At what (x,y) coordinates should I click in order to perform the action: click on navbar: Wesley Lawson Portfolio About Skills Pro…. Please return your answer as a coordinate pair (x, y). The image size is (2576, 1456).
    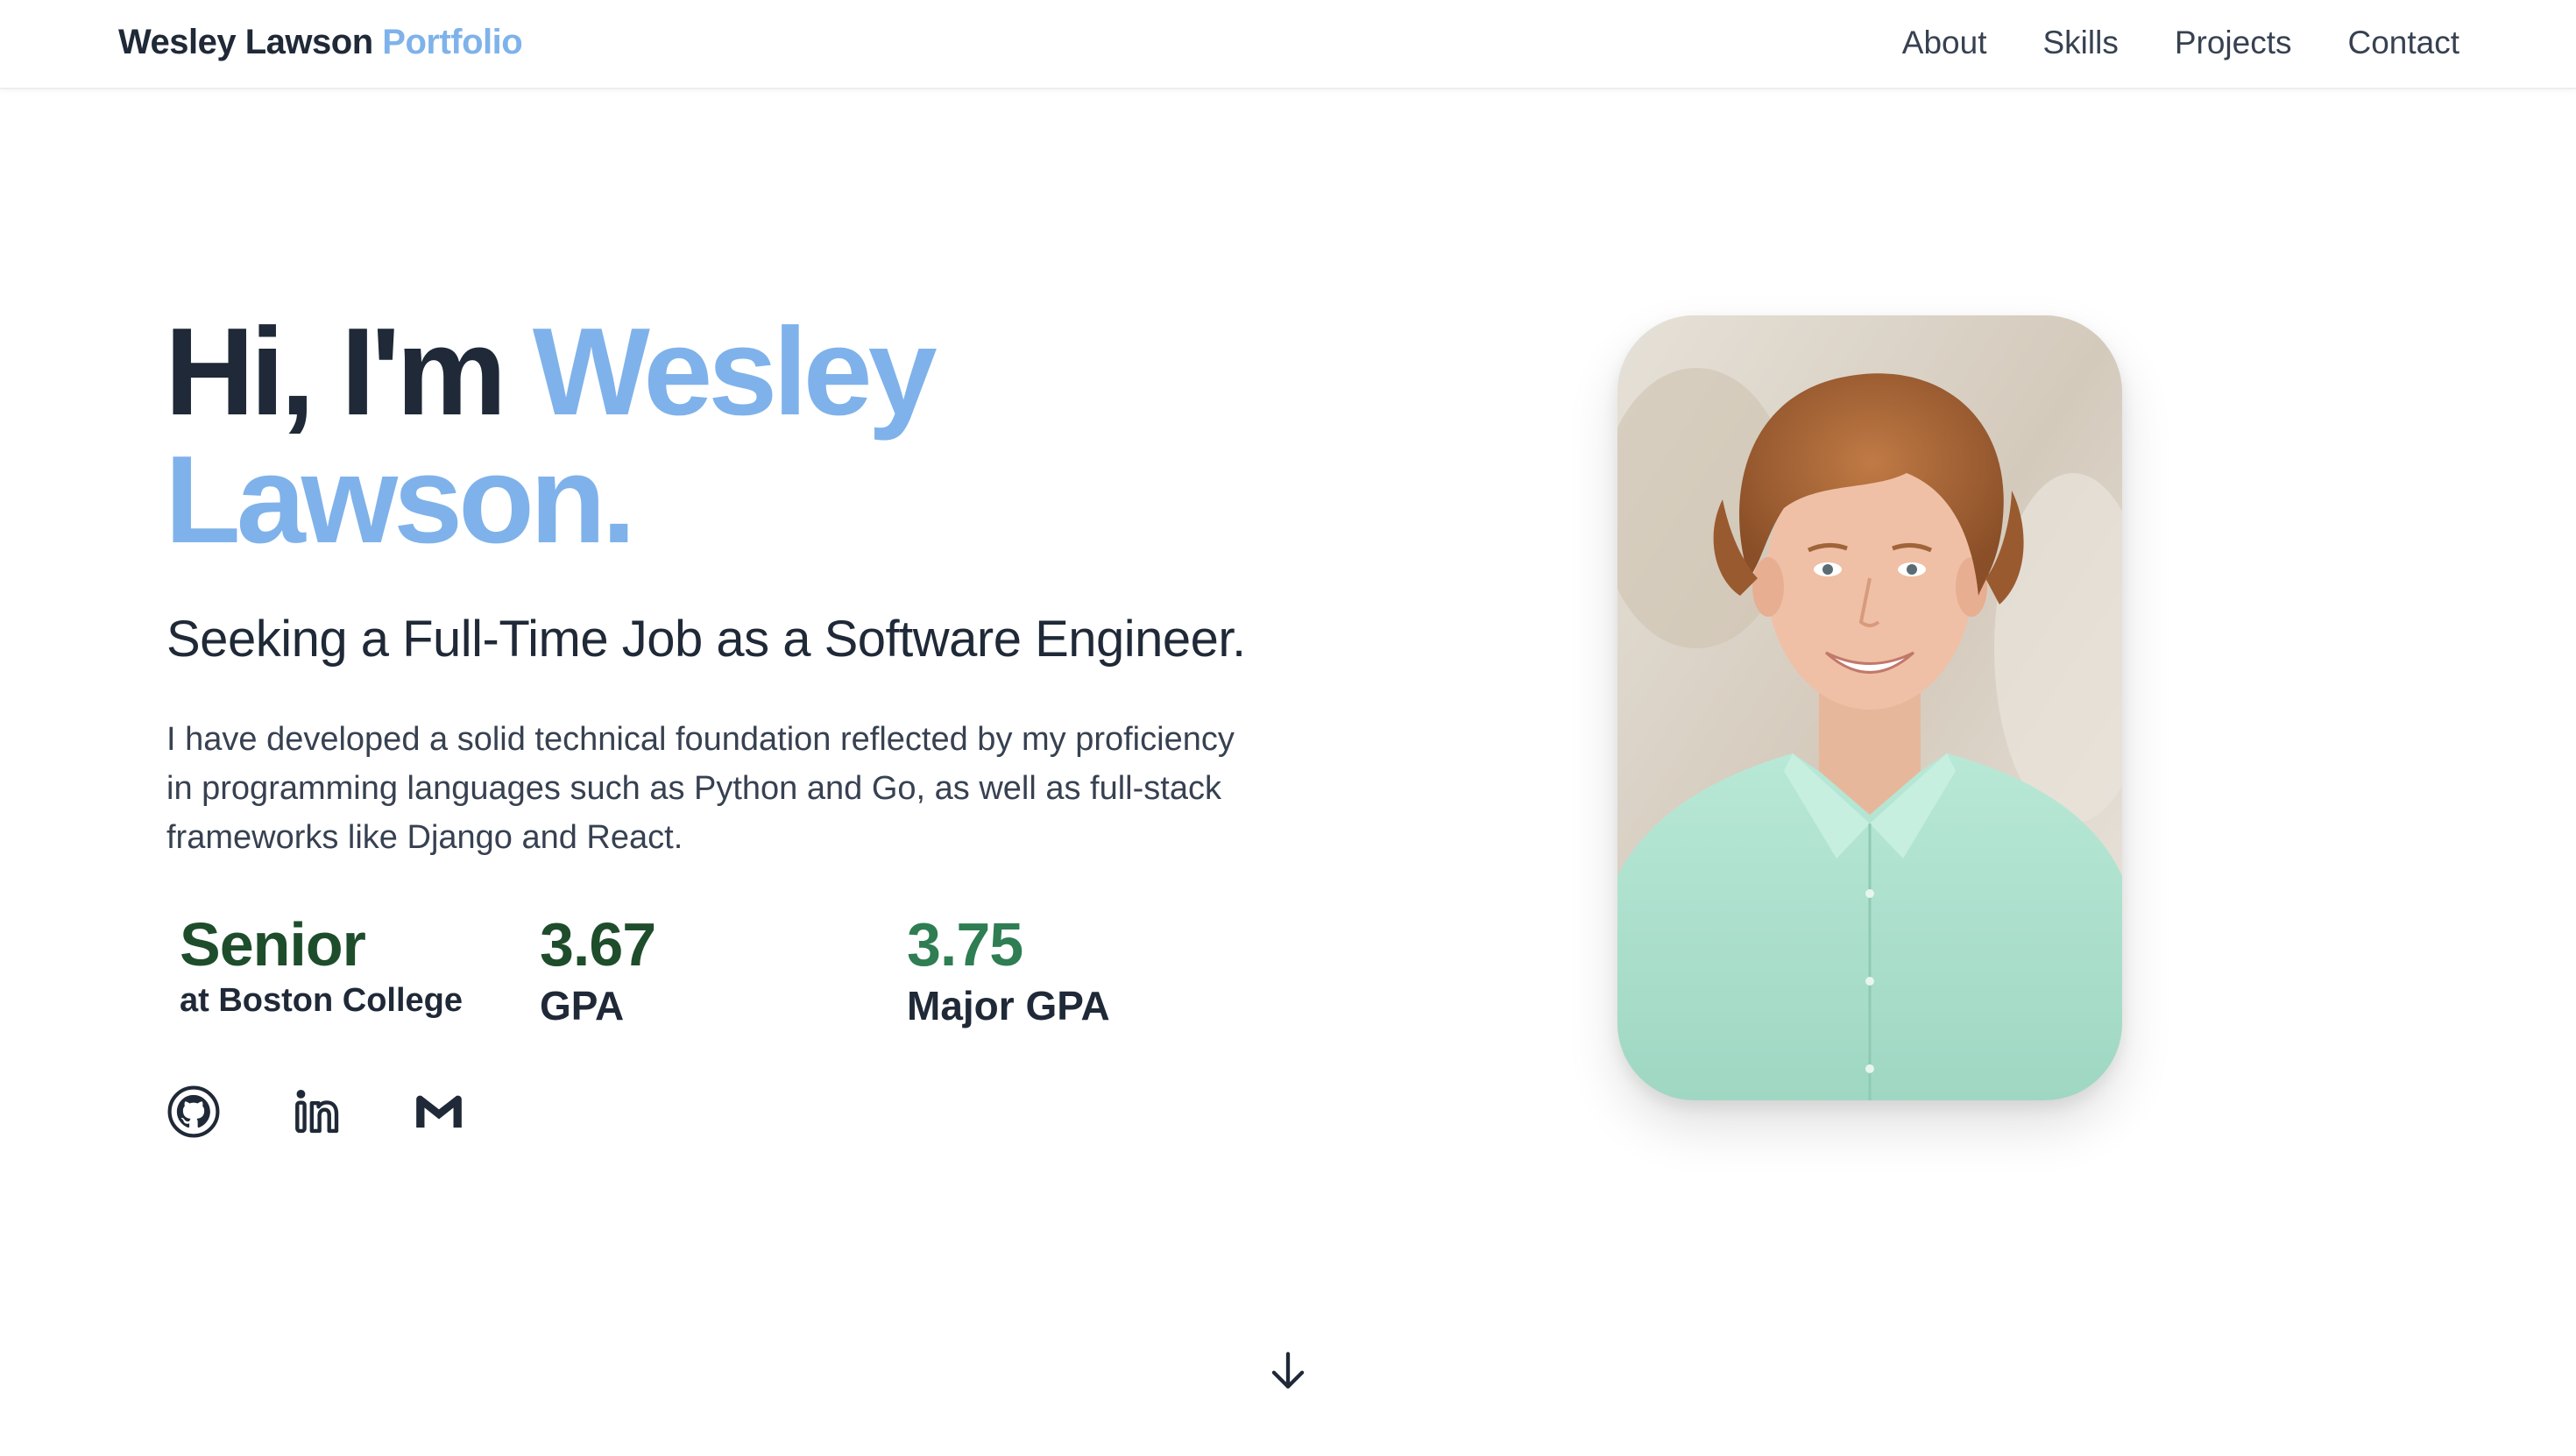
    Looking at the image, I should click on (1288, 44).